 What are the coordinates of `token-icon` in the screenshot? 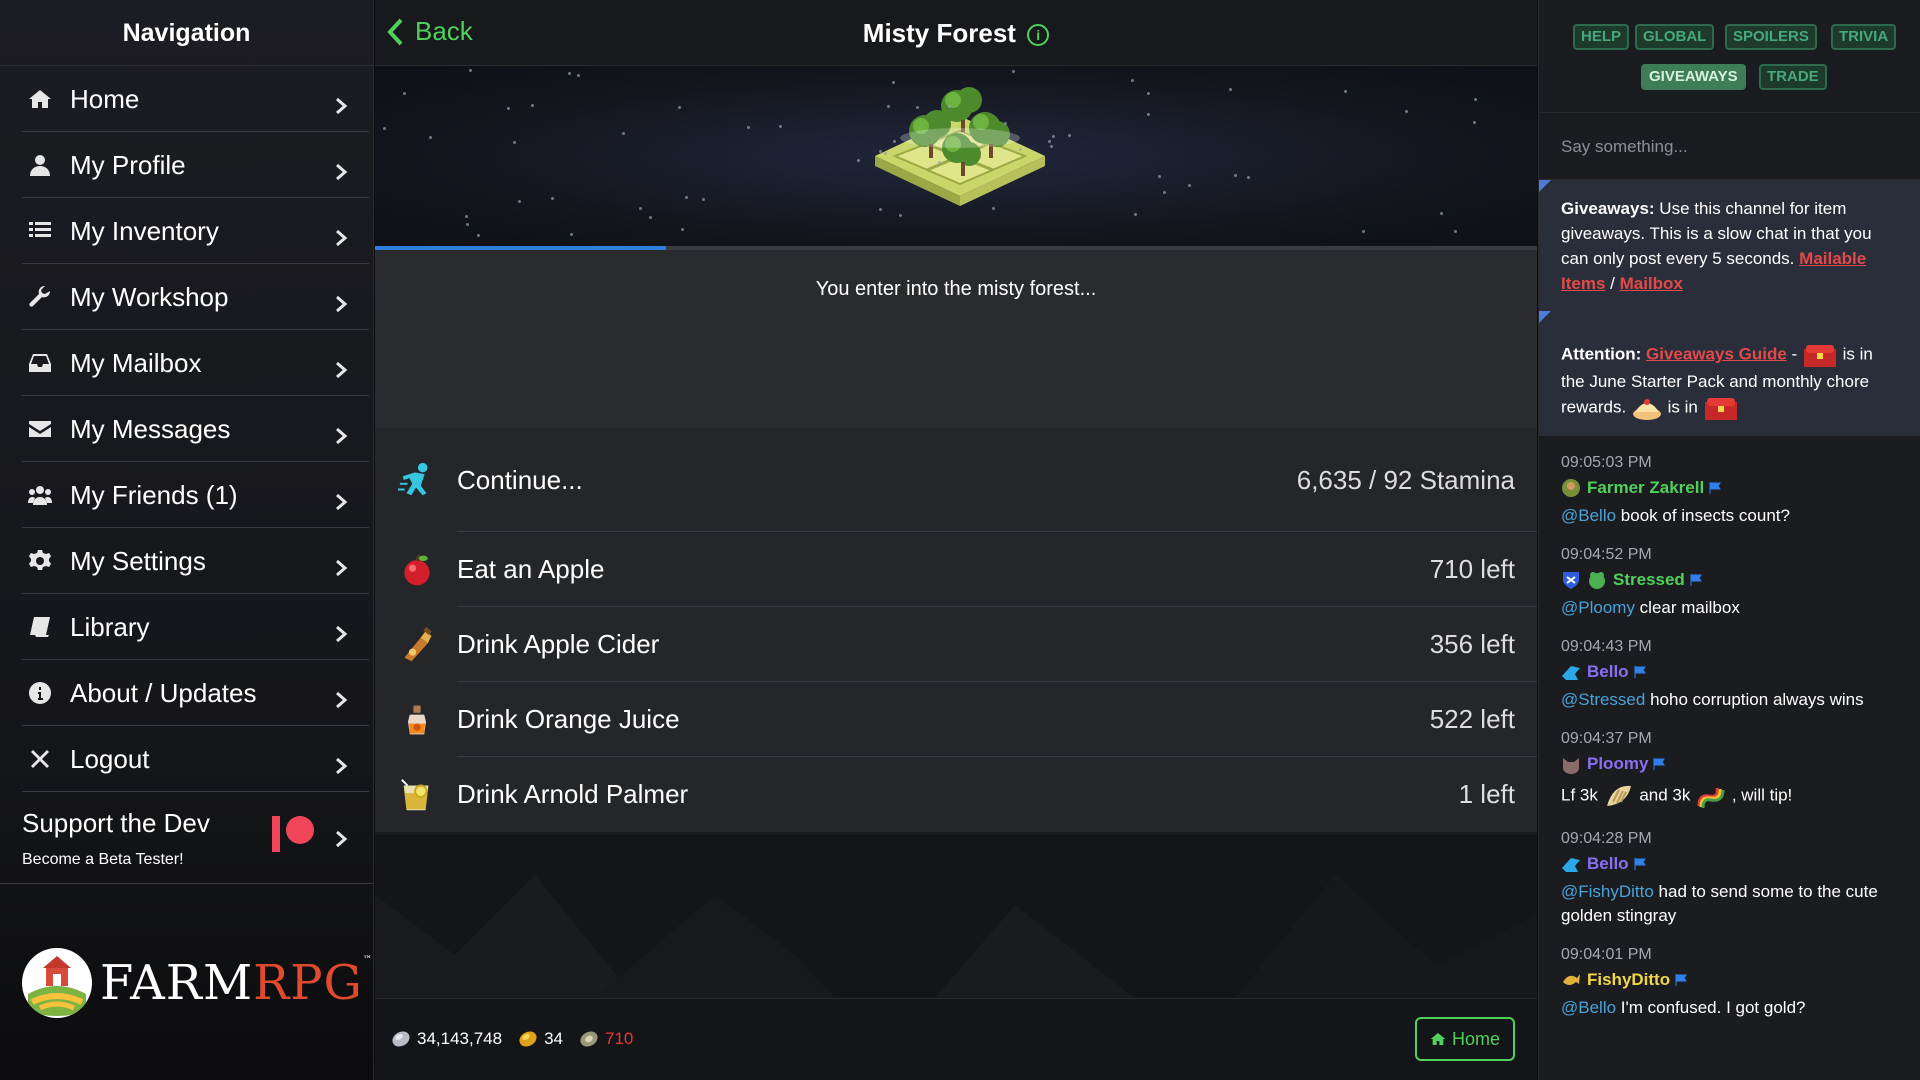 It's located at (589, 1039).